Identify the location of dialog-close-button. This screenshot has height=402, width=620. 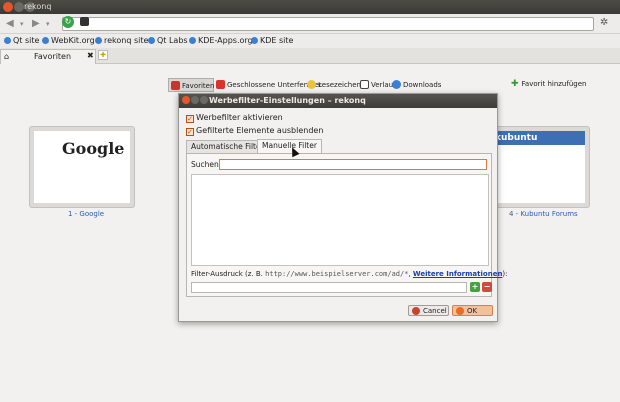
(186, 100).